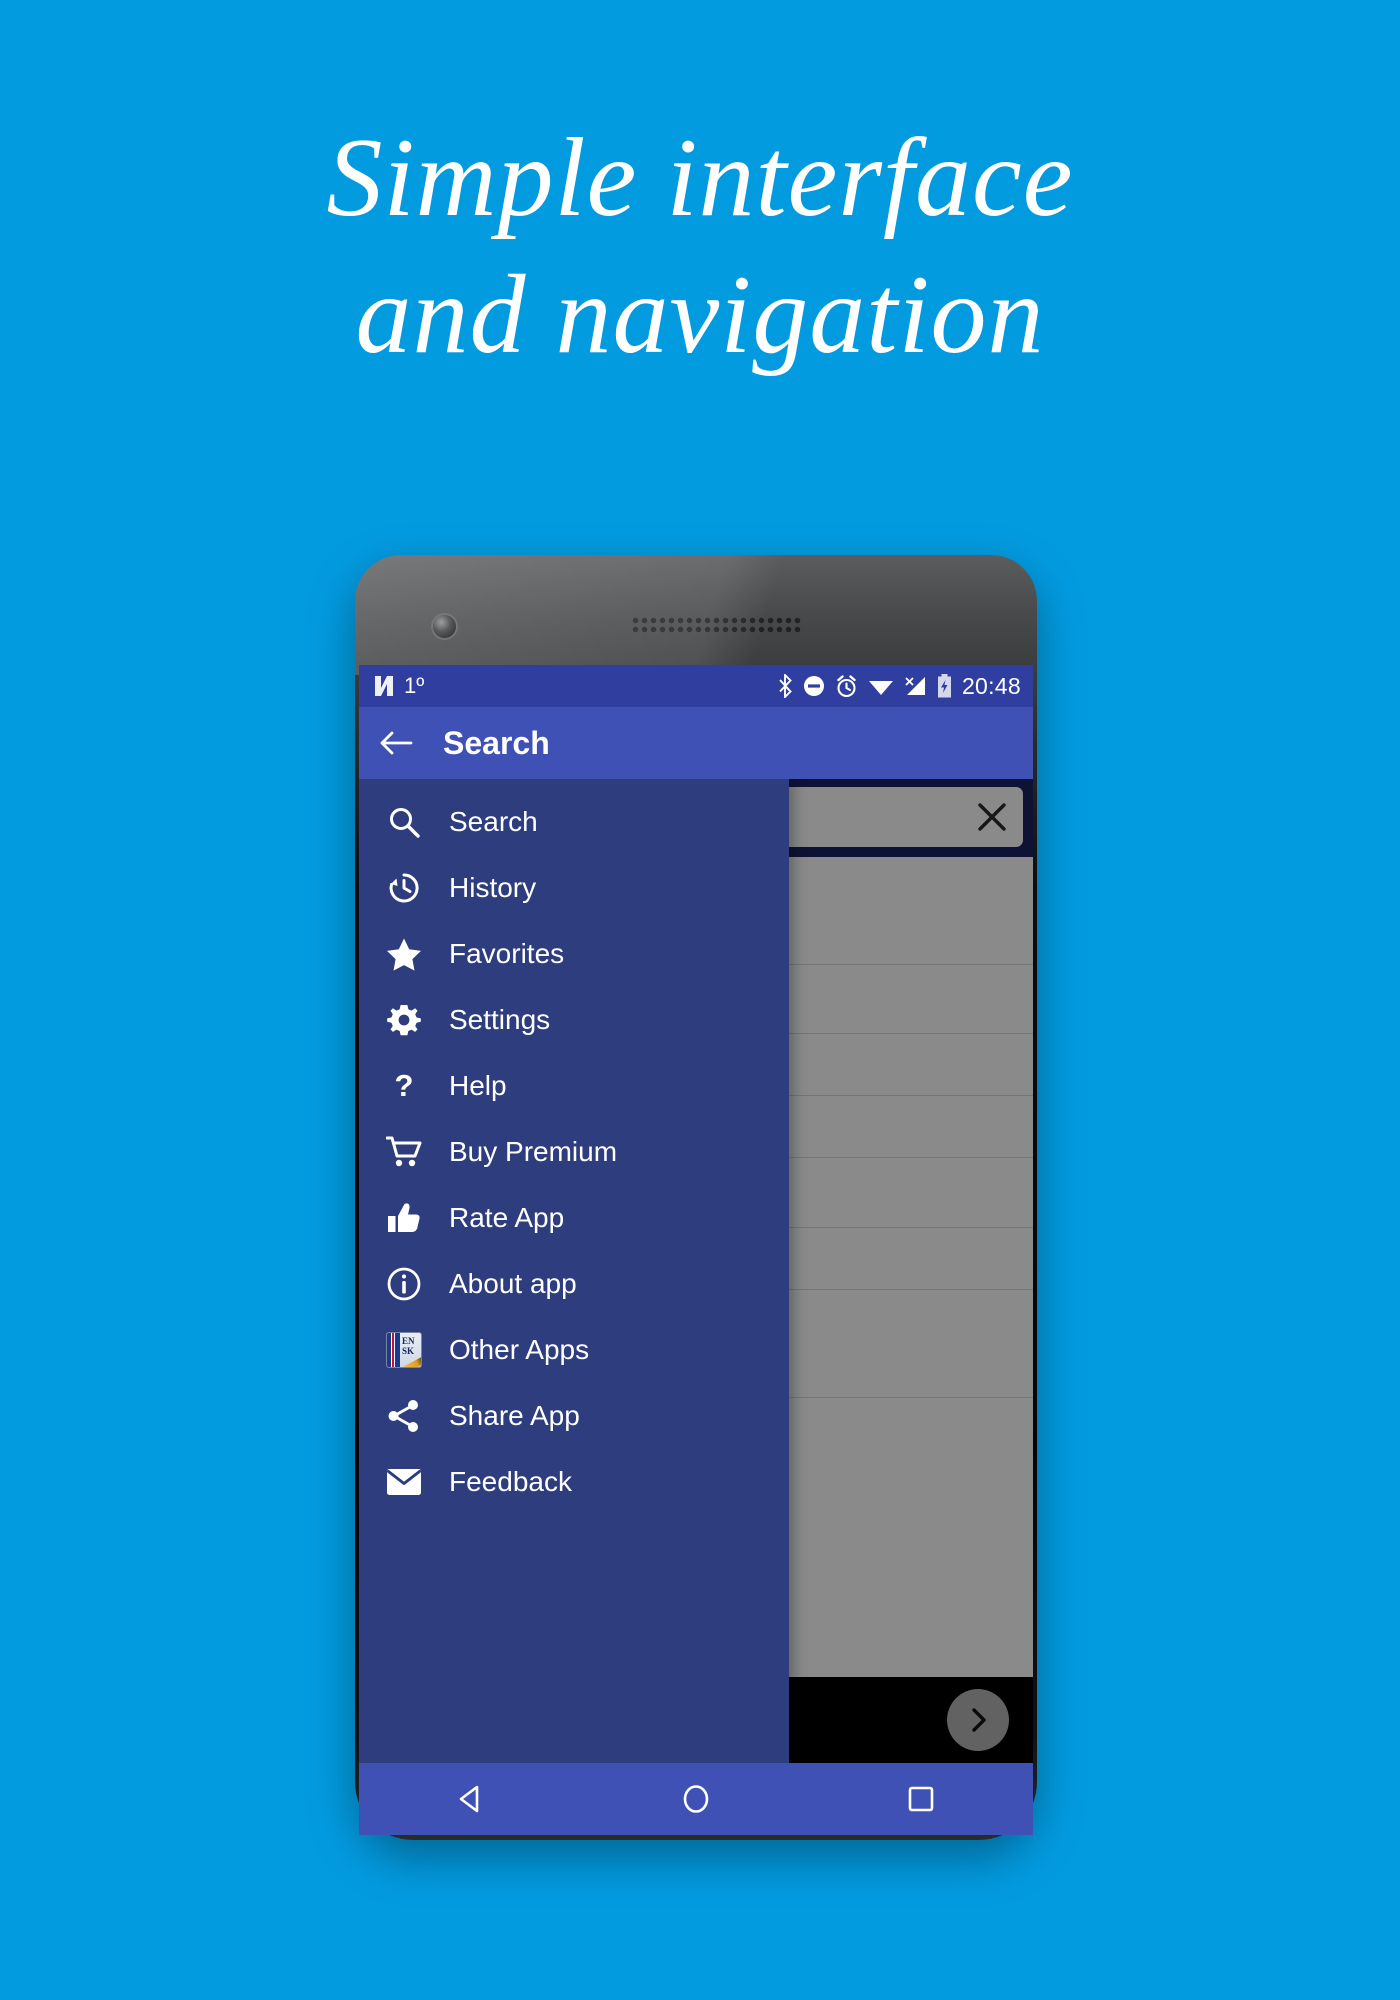  I want to click on battery-charging-icon, so click(944, 686).